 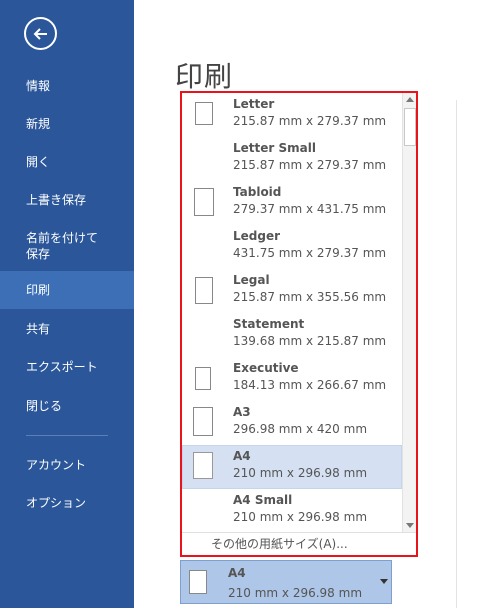 What do you see at coordinates (242, 456) in the screenshot?
I see `paper-name: A4` at bounding box center [242, 456].